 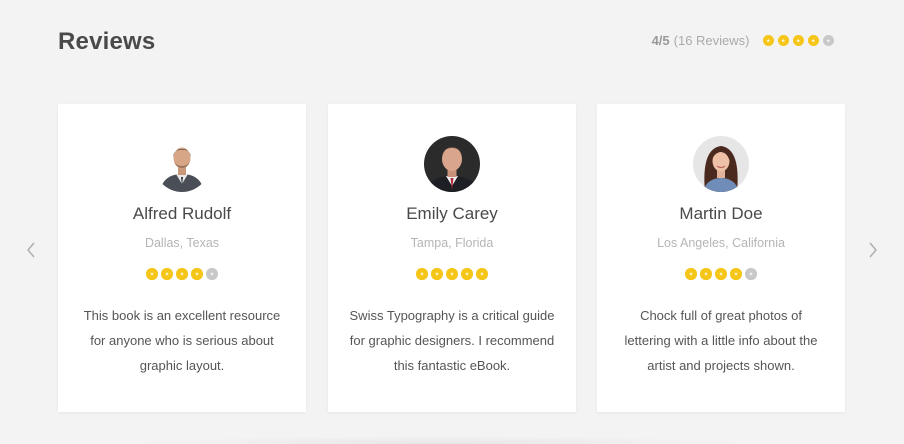 I want to click on carousel-shadow, so click(x=440, y=440).